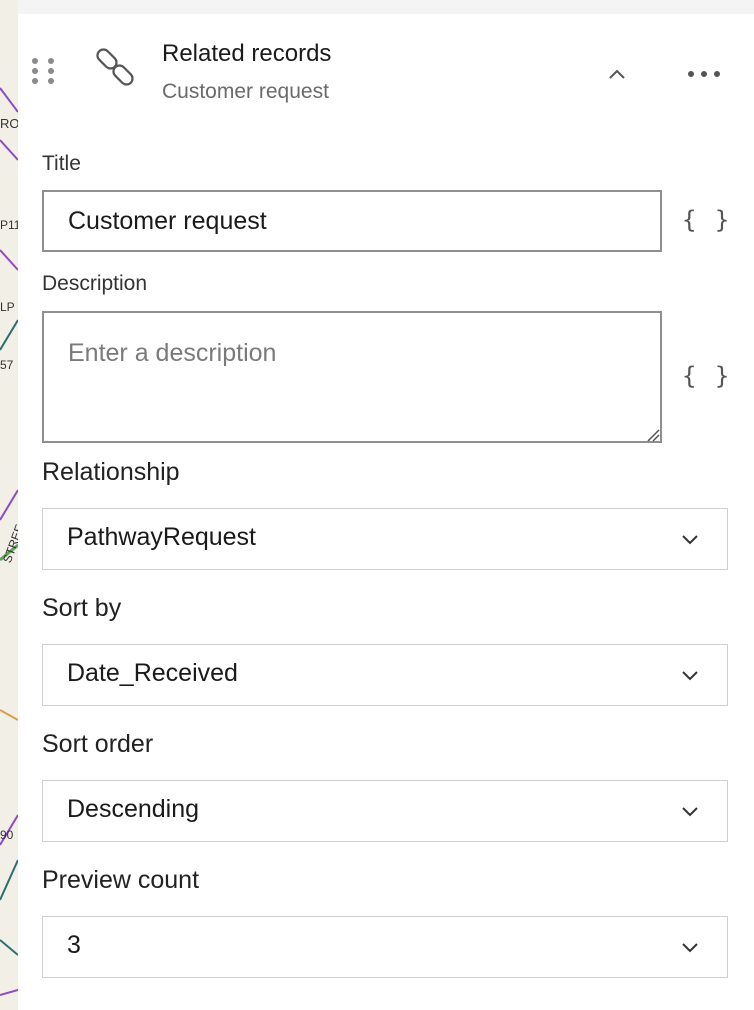 This screenshot has width=754, height=1010. What do you see at coordinates (385, 539) in the screenshot?
I see `relationship-select: PathwayRequest` at bounding box center [385, 539].